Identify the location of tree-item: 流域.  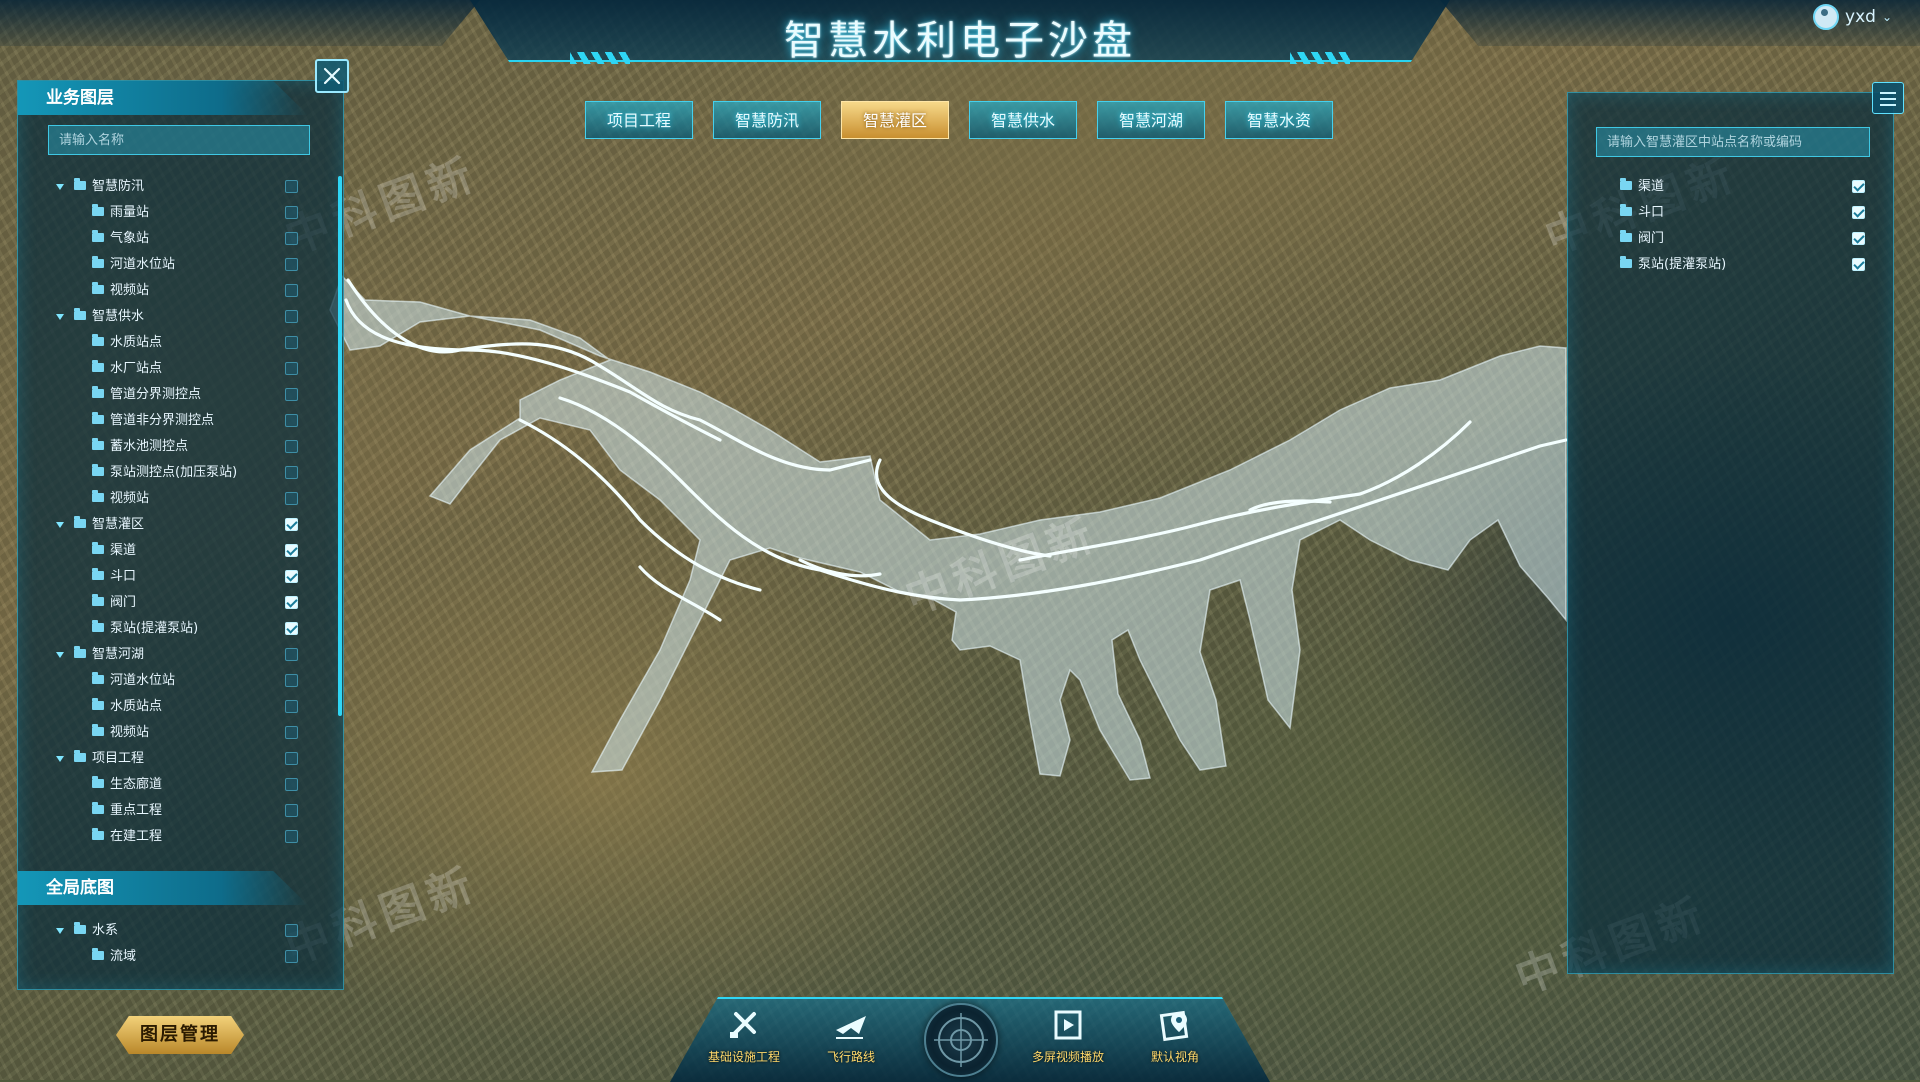
(168, 957).